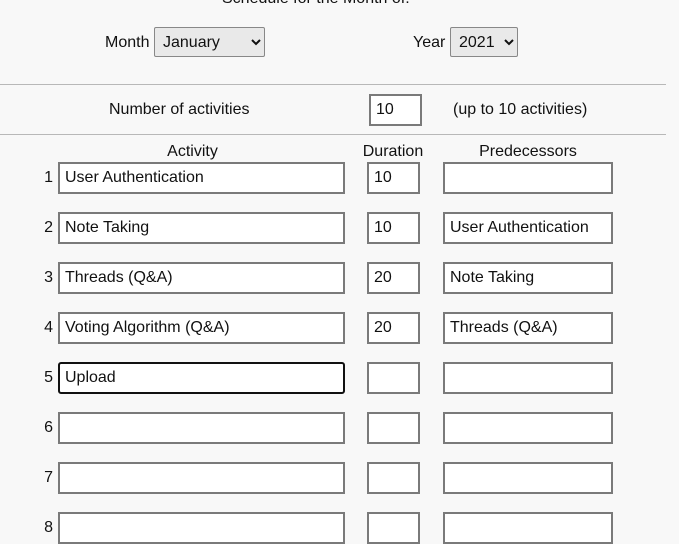 This screenshot has width=679, height=544. Describe the element at coordinates (429, 42) in the screenshot. I see `year-label: Year` at that location.